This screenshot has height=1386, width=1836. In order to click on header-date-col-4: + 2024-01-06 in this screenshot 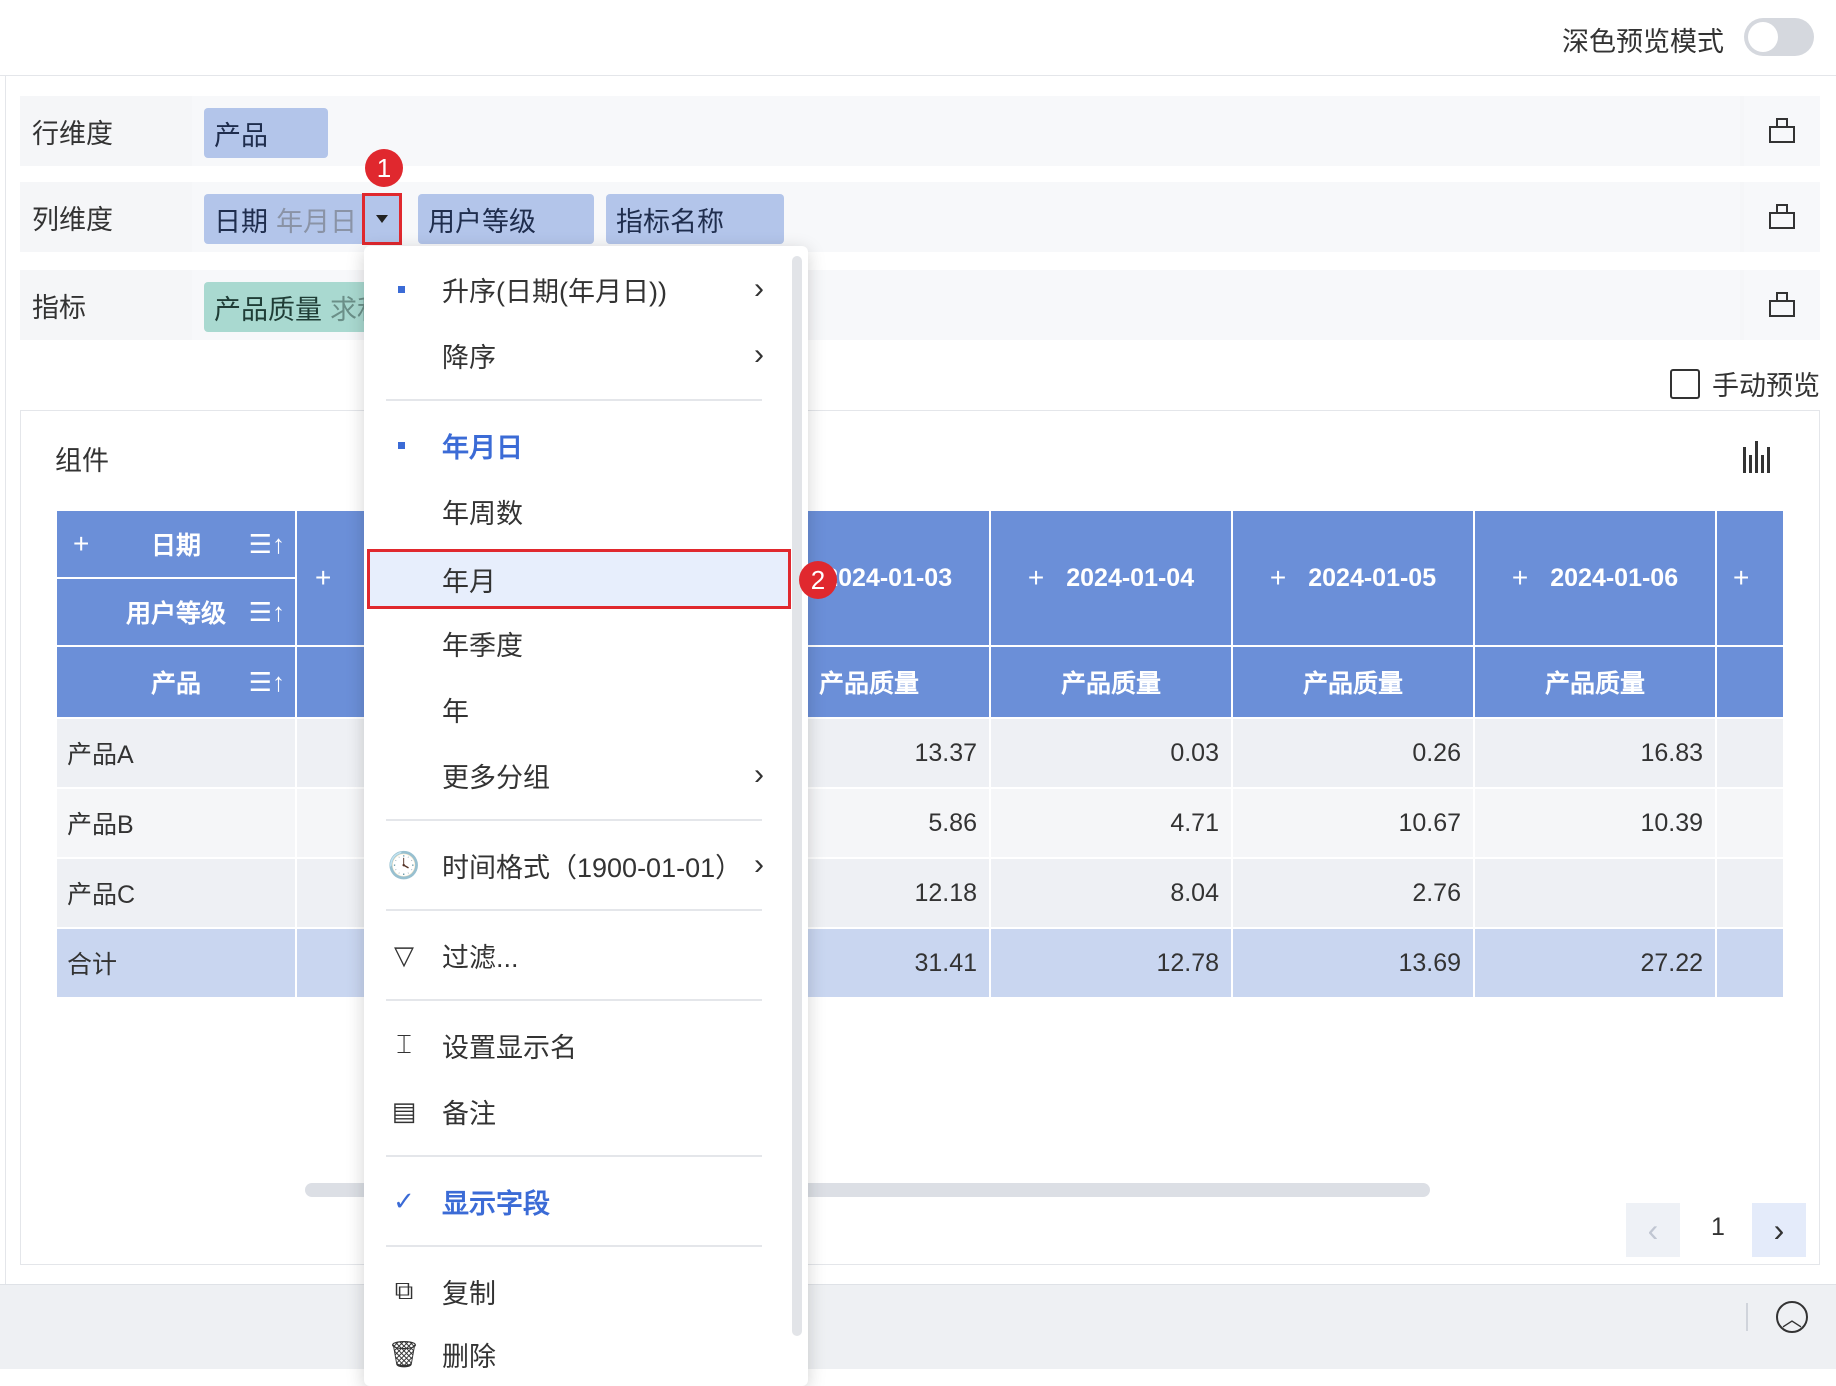, I will do `click(1596, 579)`.